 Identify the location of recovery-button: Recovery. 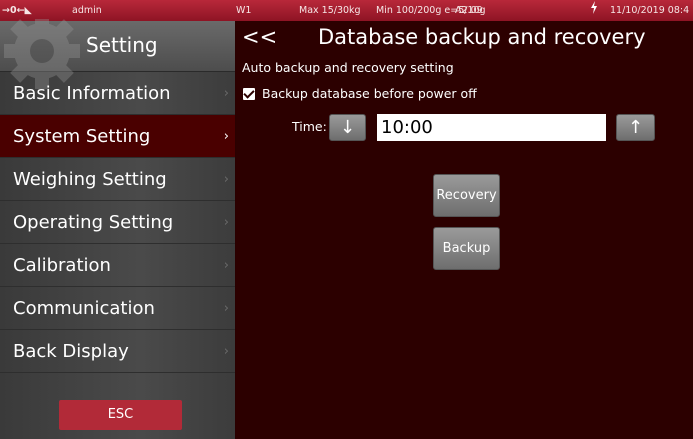
(466, 195).